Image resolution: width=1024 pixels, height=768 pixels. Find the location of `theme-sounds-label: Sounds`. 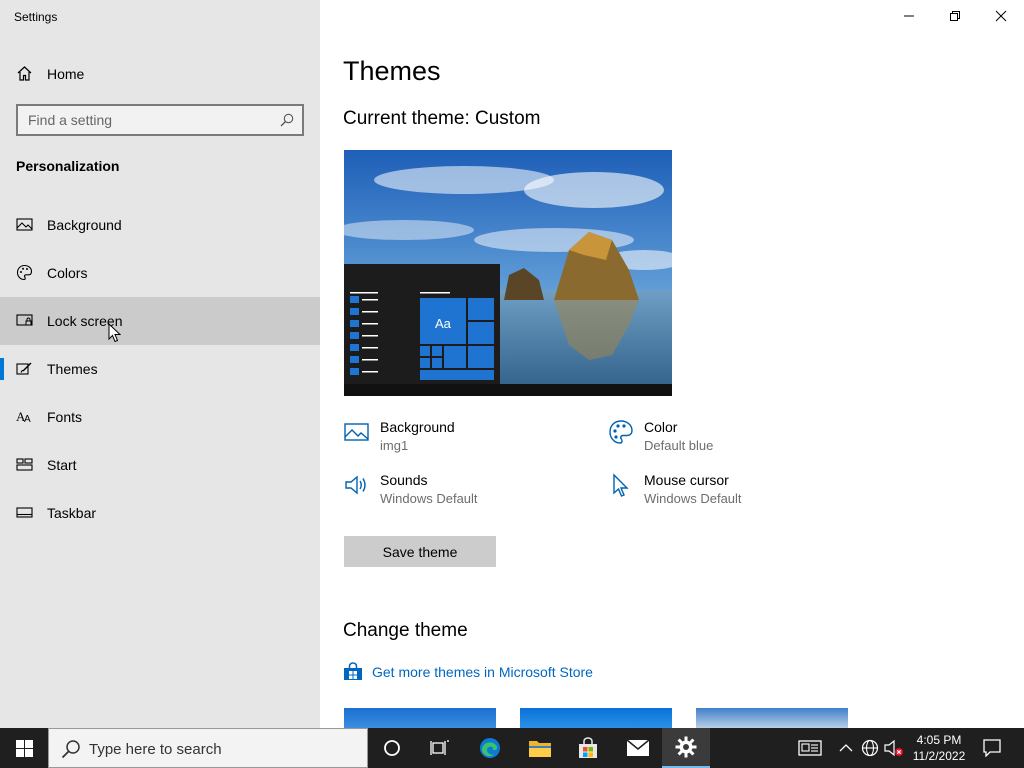

theme-sounds-label: Sounds is located at coordinates (404, 480).